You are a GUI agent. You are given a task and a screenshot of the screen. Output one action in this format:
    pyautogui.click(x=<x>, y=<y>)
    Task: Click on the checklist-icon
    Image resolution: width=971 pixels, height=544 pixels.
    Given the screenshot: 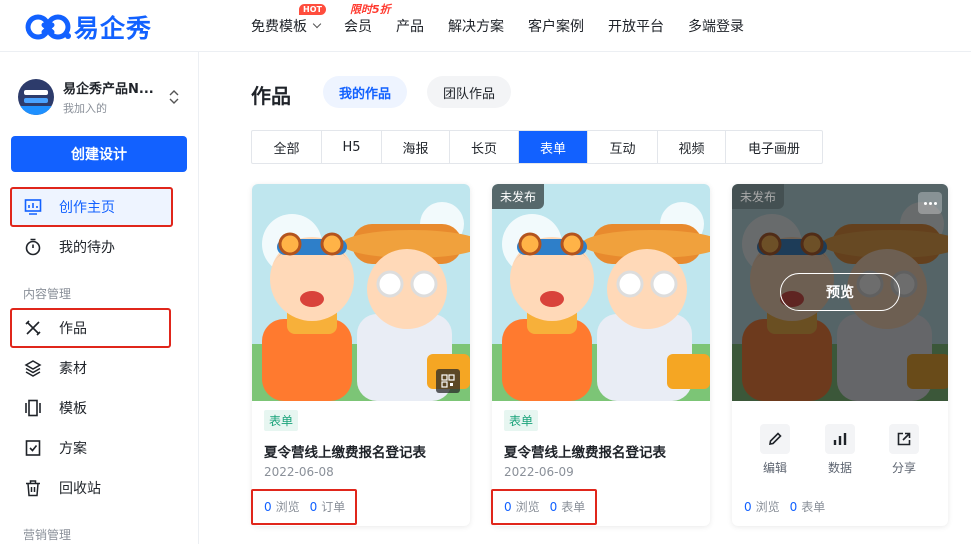 What is the action you would take?
    pyautogui.click(x=33, y=448)
    